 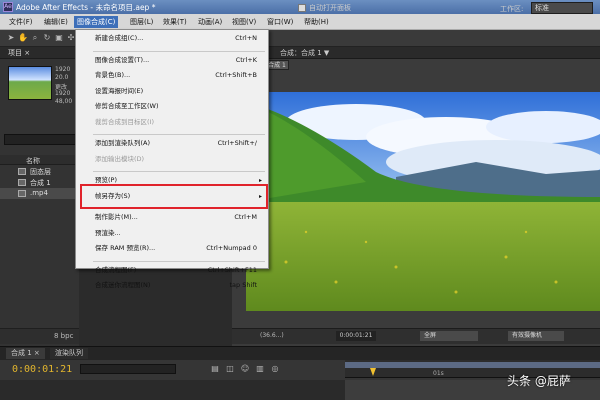 I want to click on project-row: 固态层, so click(x=39, y=171).